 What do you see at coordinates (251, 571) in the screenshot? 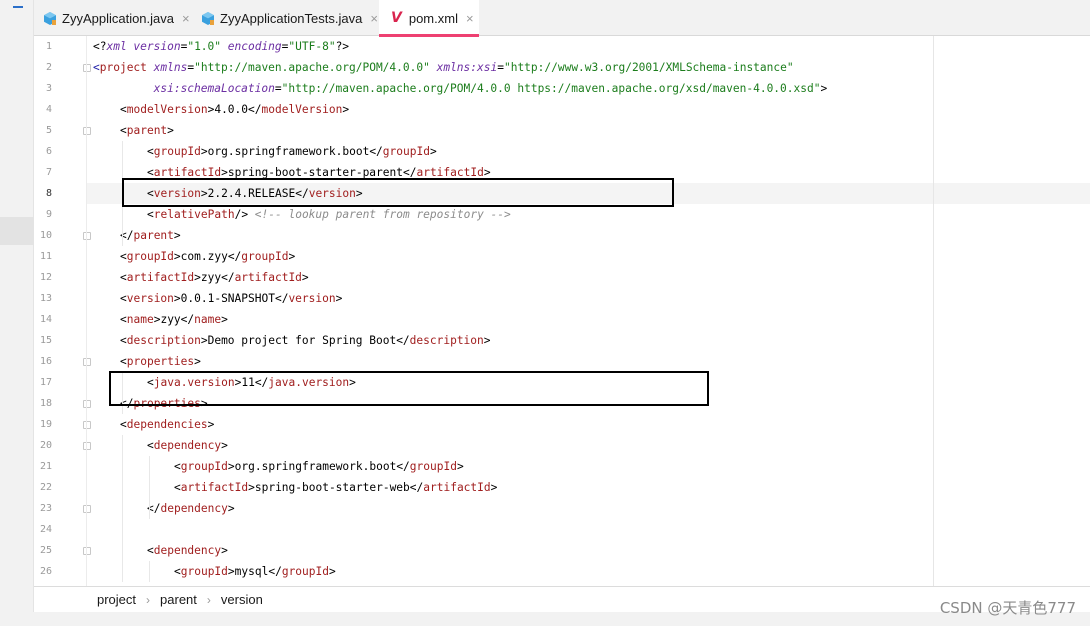
I see `code-token: mysql` at bounding box center [251, 571].